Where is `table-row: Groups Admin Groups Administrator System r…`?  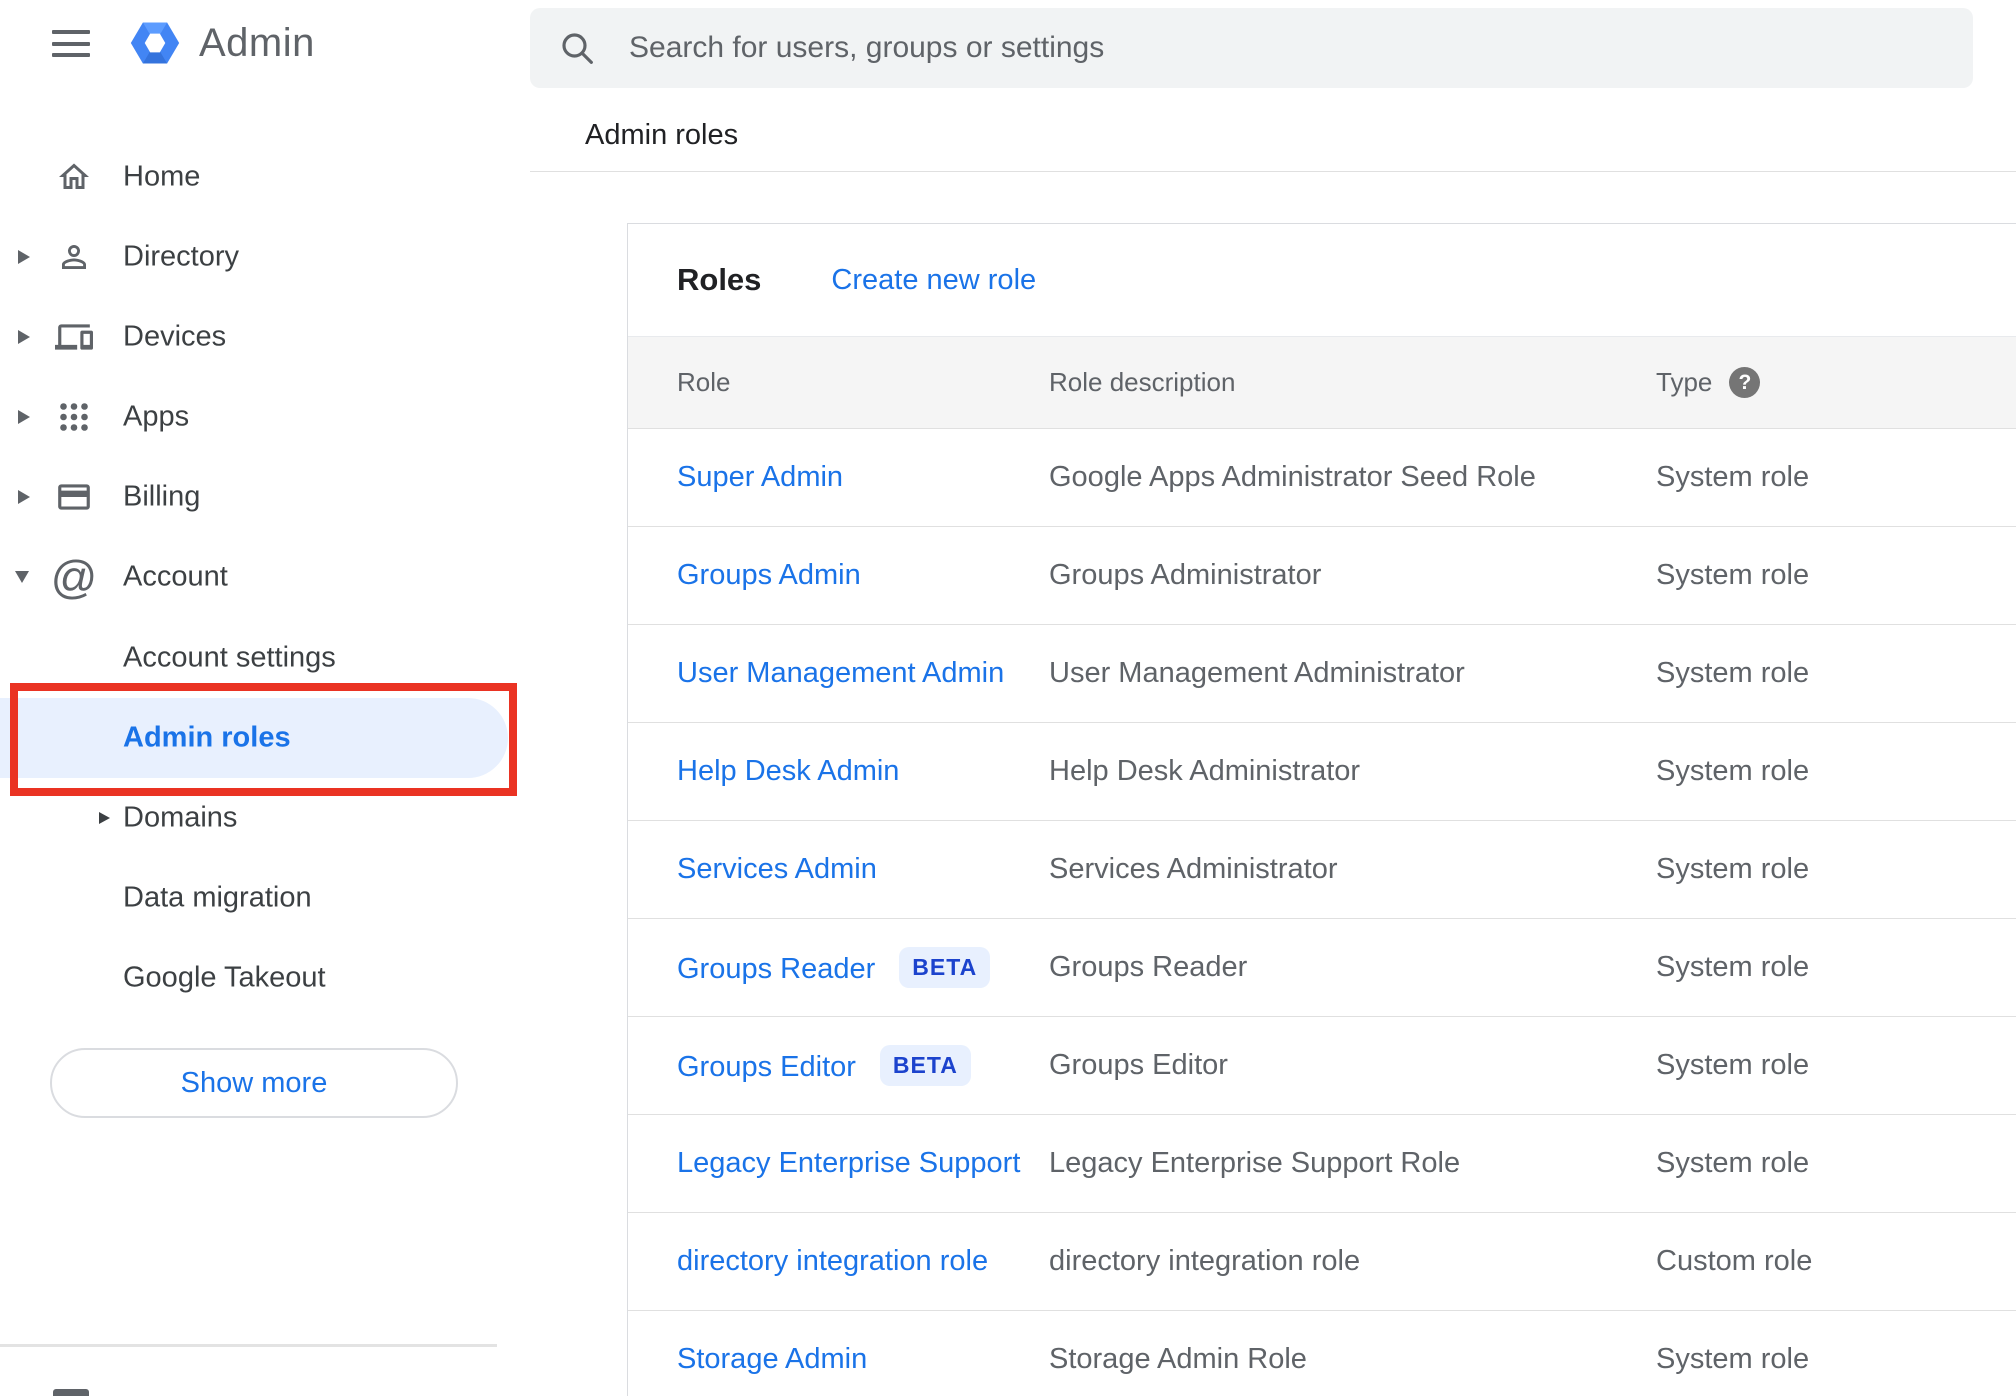 table-row: Groups Admin Groups Administrator System r… is located at coordinates (1322, 576).